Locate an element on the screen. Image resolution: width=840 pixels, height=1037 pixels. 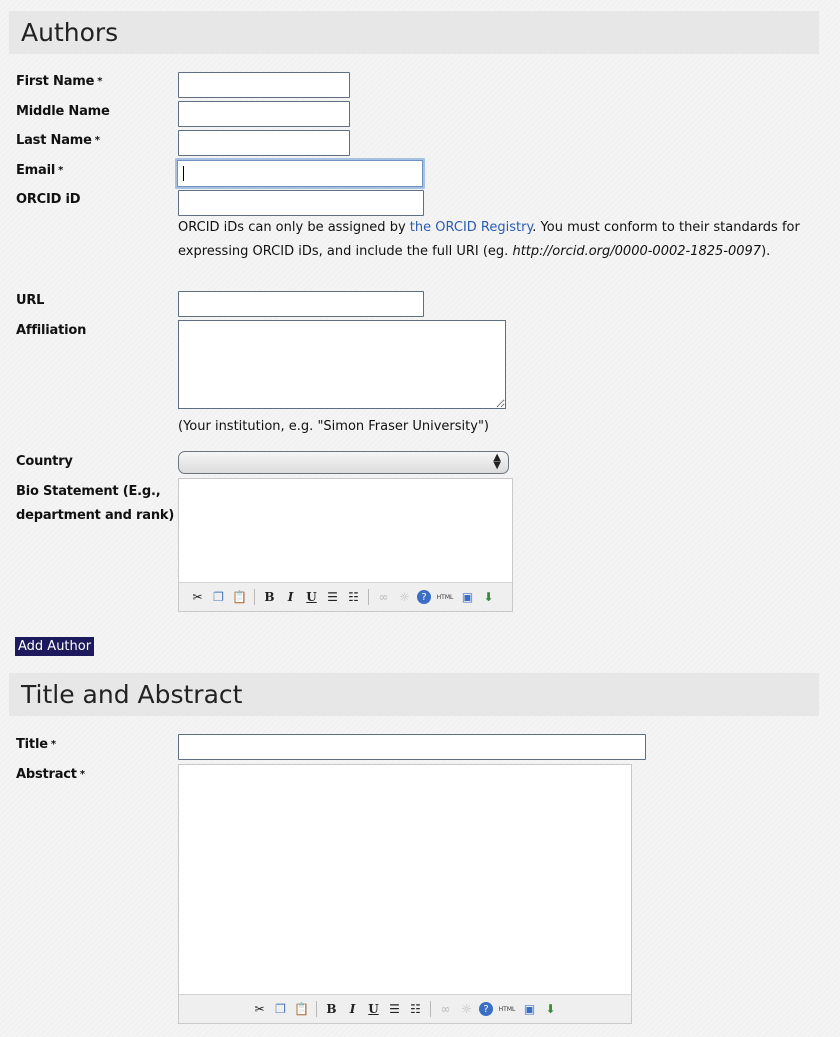
affiliation-label: Affiliation is located at coordinates (51, 330).